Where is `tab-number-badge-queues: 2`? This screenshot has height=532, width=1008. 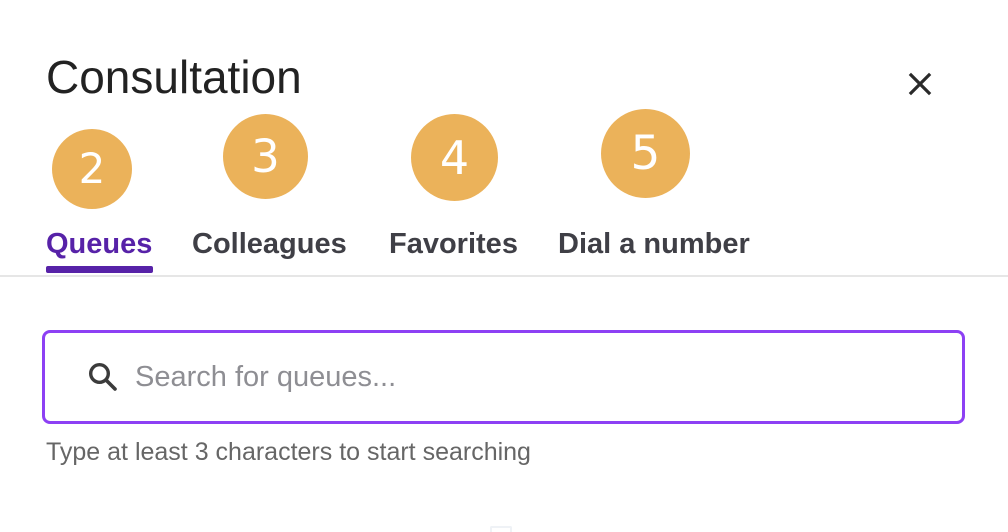 tab-number-badge-queues: 2 is located at coordinates (92, 169).